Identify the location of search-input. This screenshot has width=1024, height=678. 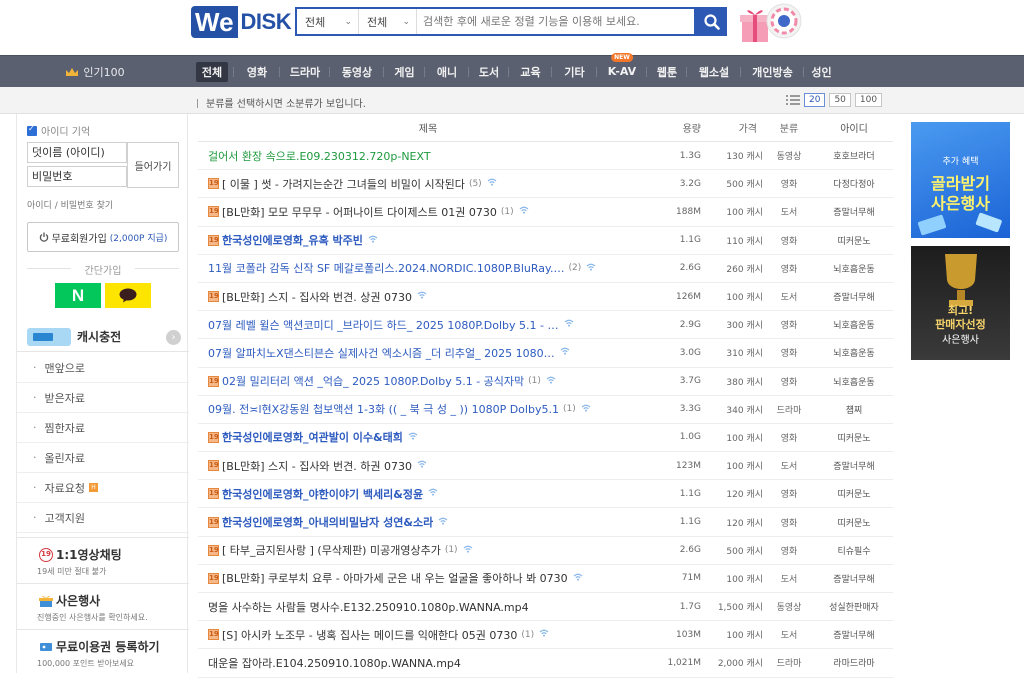
(555, 21).